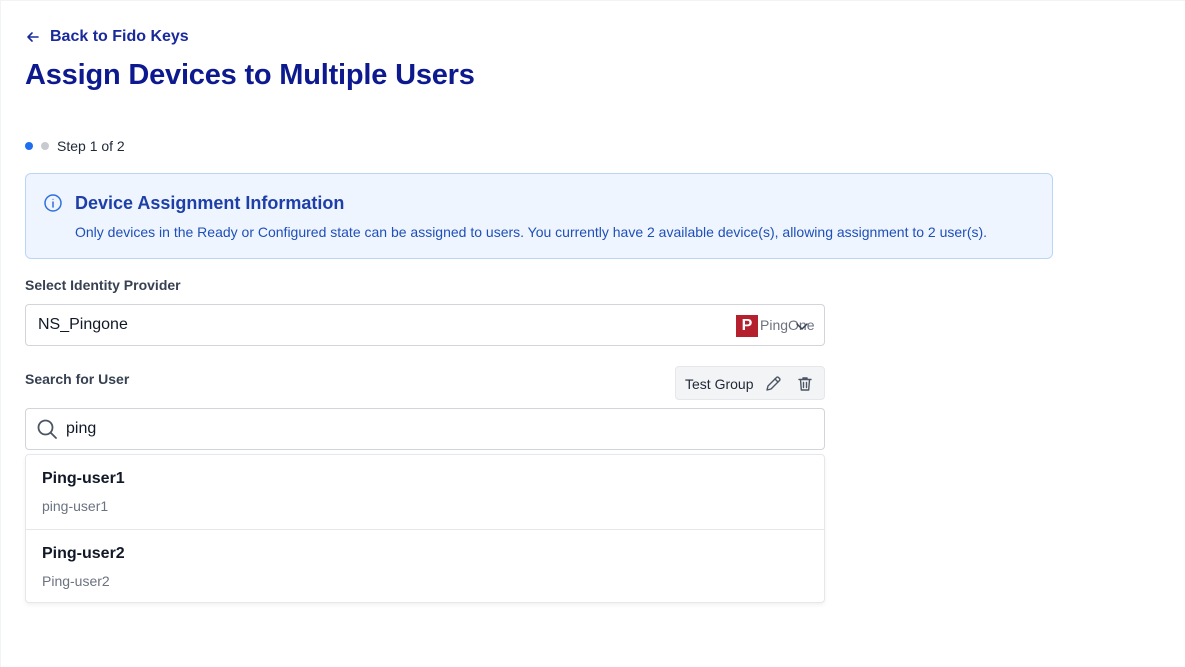  I want to click on result-username: ping-user1, so click(75, 506).